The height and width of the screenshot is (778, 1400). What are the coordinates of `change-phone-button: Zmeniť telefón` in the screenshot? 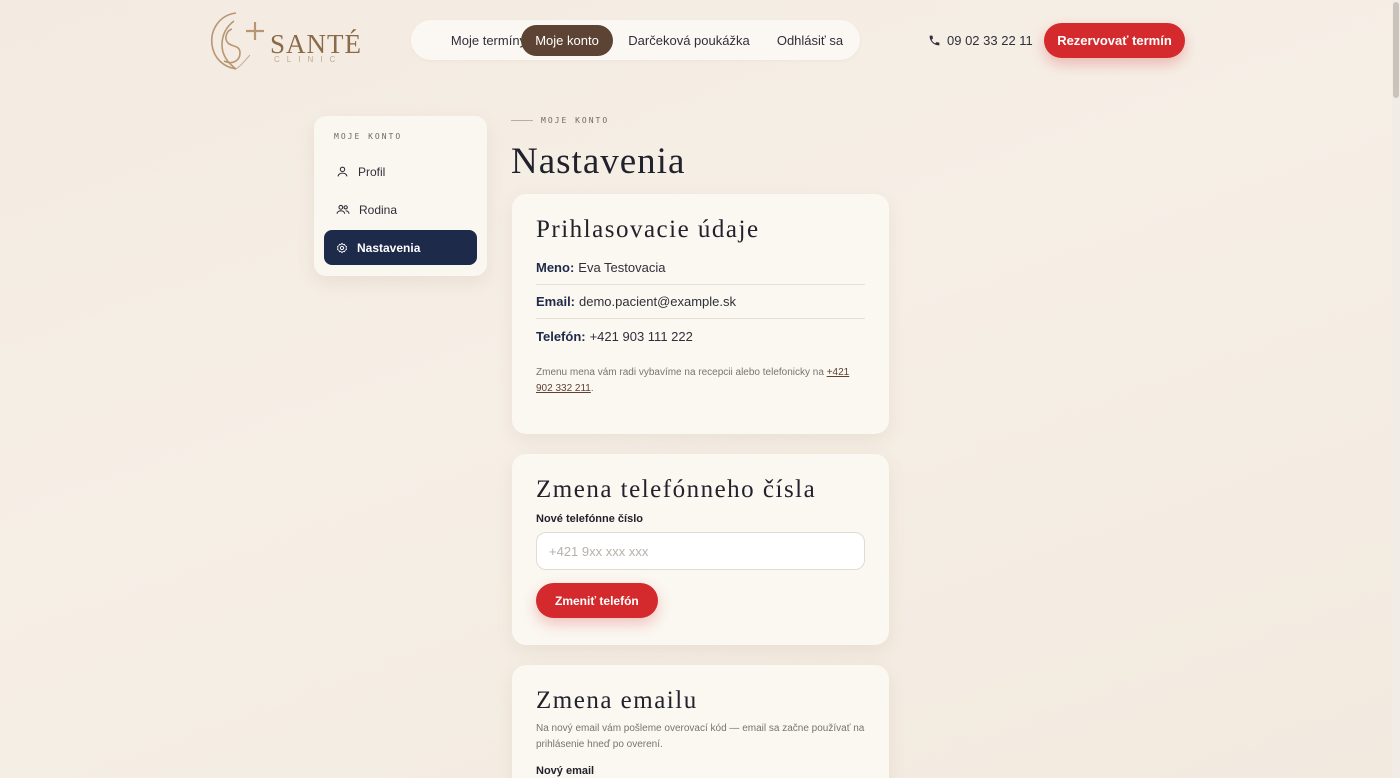 It's located at (597, 600).